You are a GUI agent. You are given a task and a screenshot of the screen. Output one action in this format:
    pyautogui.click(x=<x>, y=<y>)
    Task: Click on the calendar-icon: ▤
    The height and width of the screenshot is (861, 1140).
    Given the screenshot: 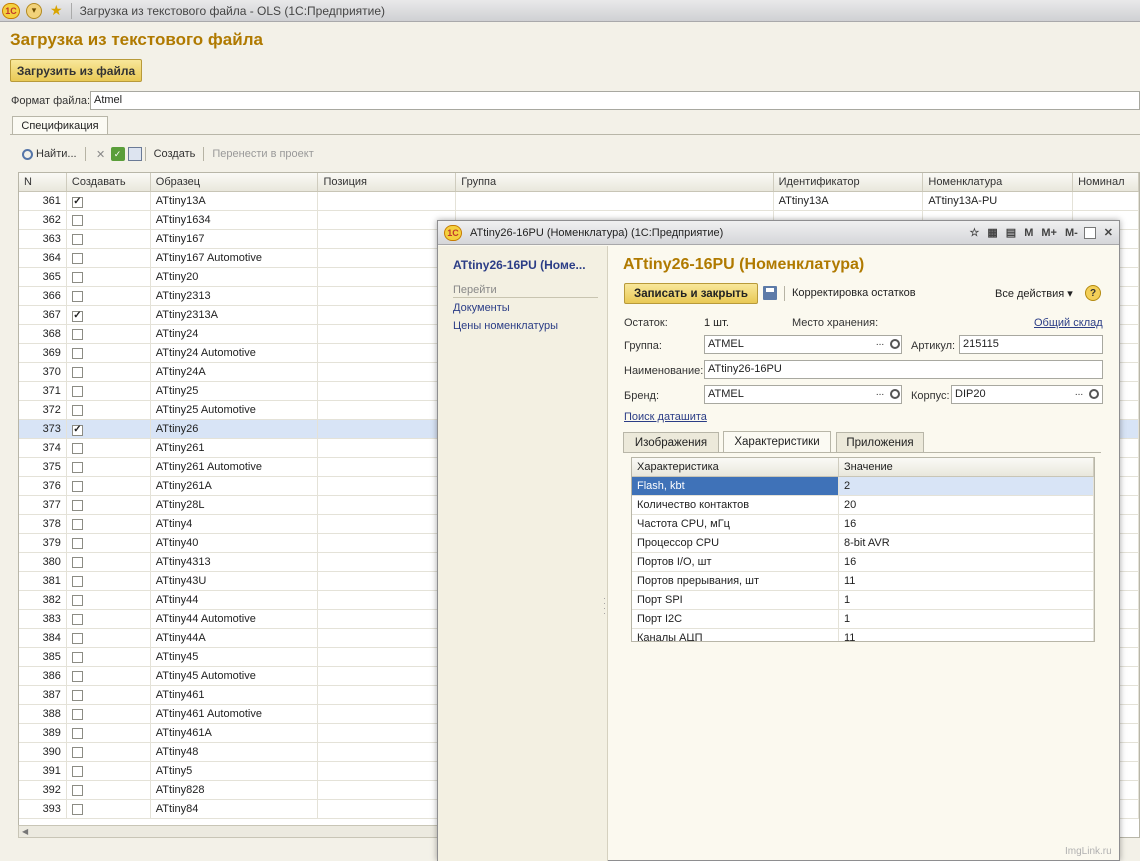 What is the action you would take?
    pyautogui.click(x=1011, y=232)
    